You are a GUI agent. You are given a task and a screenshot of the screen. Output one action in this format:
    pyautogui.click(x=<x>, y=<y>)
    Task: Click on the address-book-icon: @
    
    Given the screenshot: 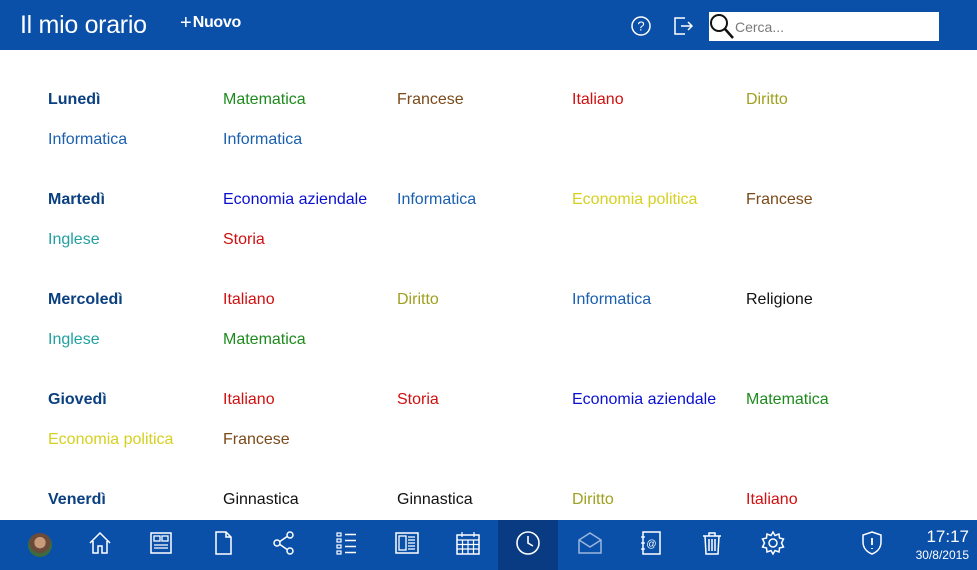 What is the action you would take?
    pyautogui.click(x=651, y=545)
    